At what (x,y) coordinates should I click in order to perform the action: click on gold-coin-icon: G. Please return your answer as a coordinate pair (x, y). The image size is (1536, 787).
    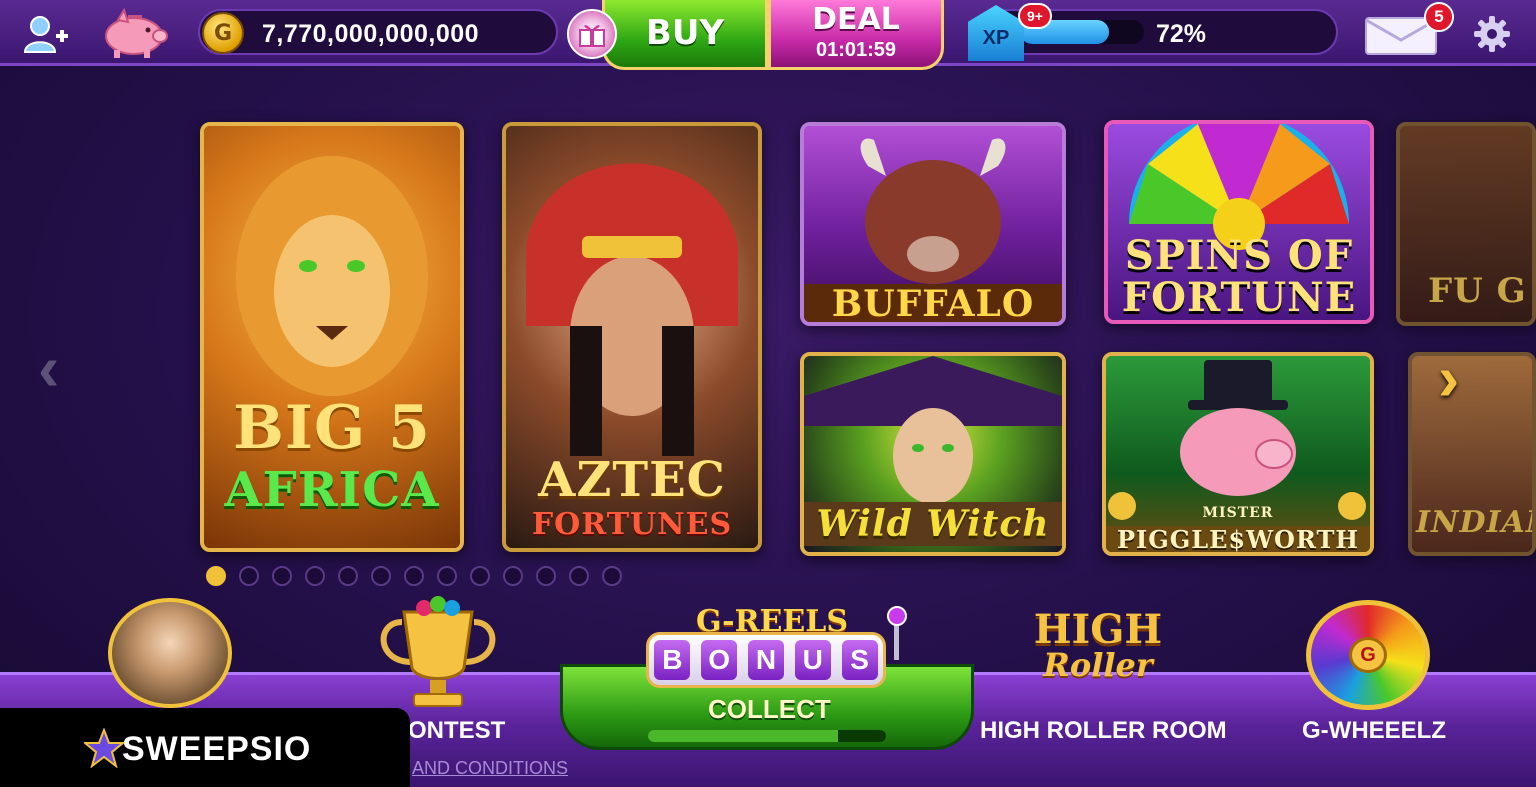
    Looking at the image, I should click on (223, 33).